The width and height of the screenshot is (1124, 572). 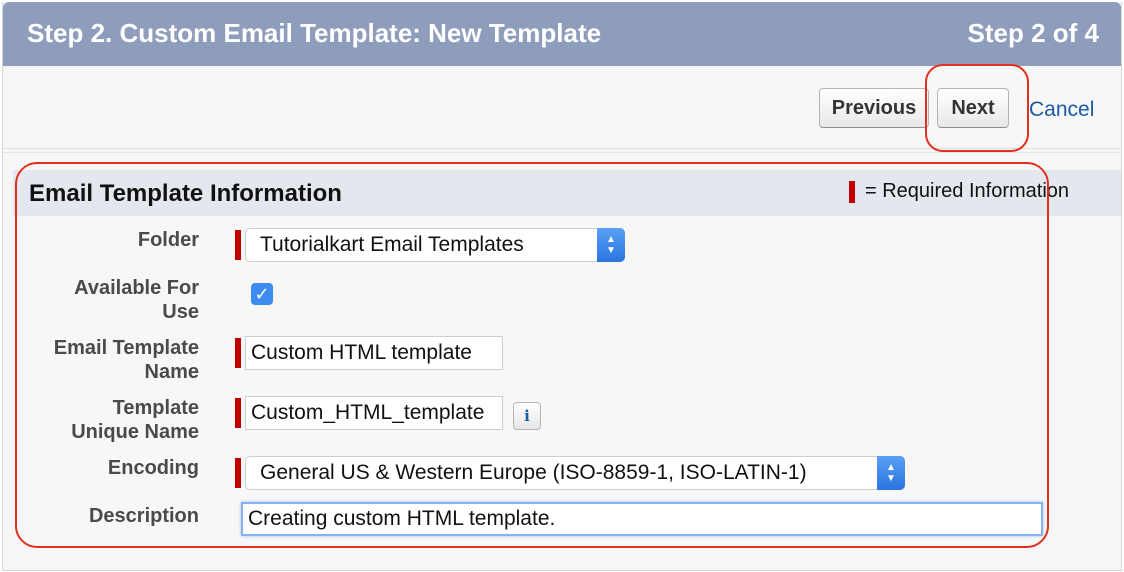 What do you see at coordinates (1033, 33) in the screenshot?
I see `step-indicator: Step 2 of 4` at bounding box center [1033, 33].